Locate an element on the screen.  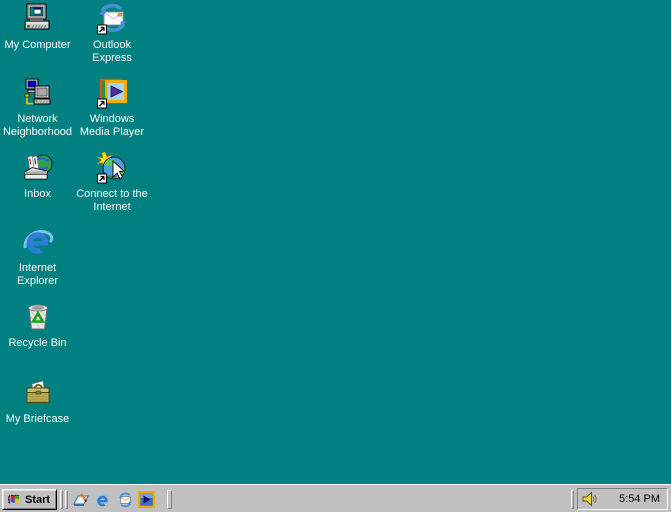
desktop-icon-connect-to-the-internet: Connect to the Internet is located at coordinates (112, 183).